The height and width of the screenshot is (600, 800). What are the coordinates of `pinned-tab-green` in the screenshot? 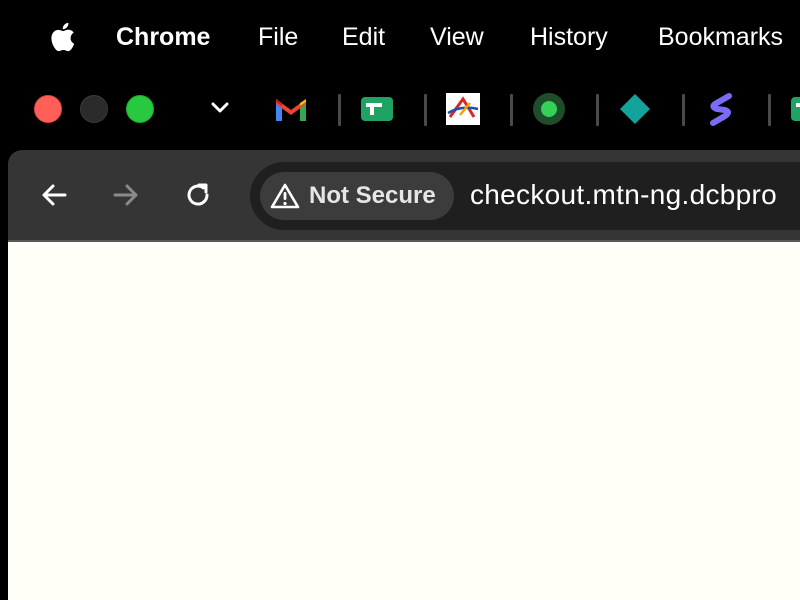 It's located at (377, 109).